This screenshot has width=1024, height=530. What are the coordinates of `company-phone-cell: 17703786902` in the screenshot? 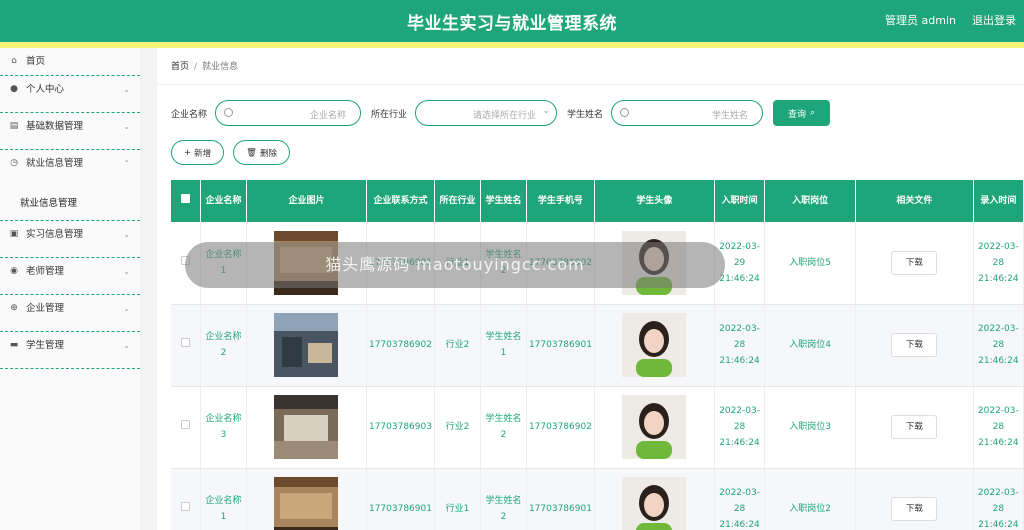 It's located at (400, 345).